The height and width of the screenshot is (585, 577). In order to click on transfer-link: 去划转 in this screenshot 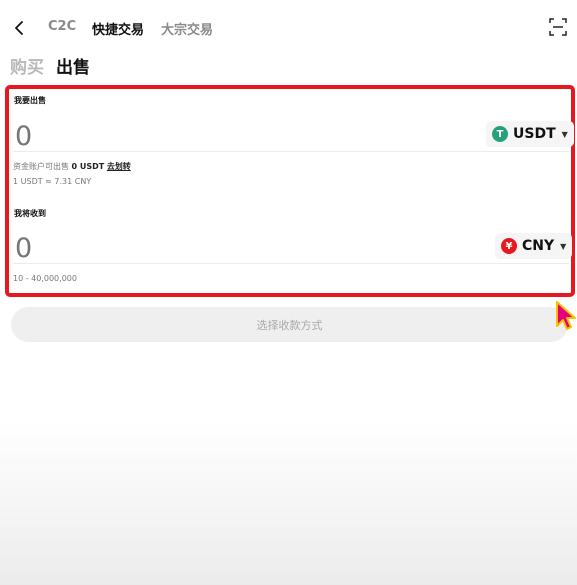, I will do `click(119, 166)`.